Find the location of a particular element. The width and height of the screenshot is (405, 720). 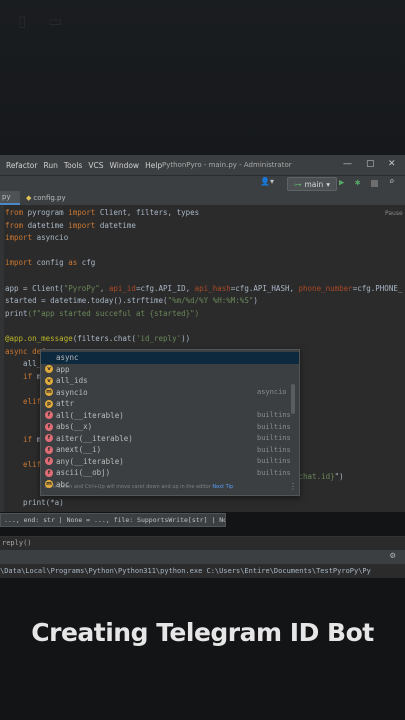

tab-main: py is located at coordinates (10, 198).